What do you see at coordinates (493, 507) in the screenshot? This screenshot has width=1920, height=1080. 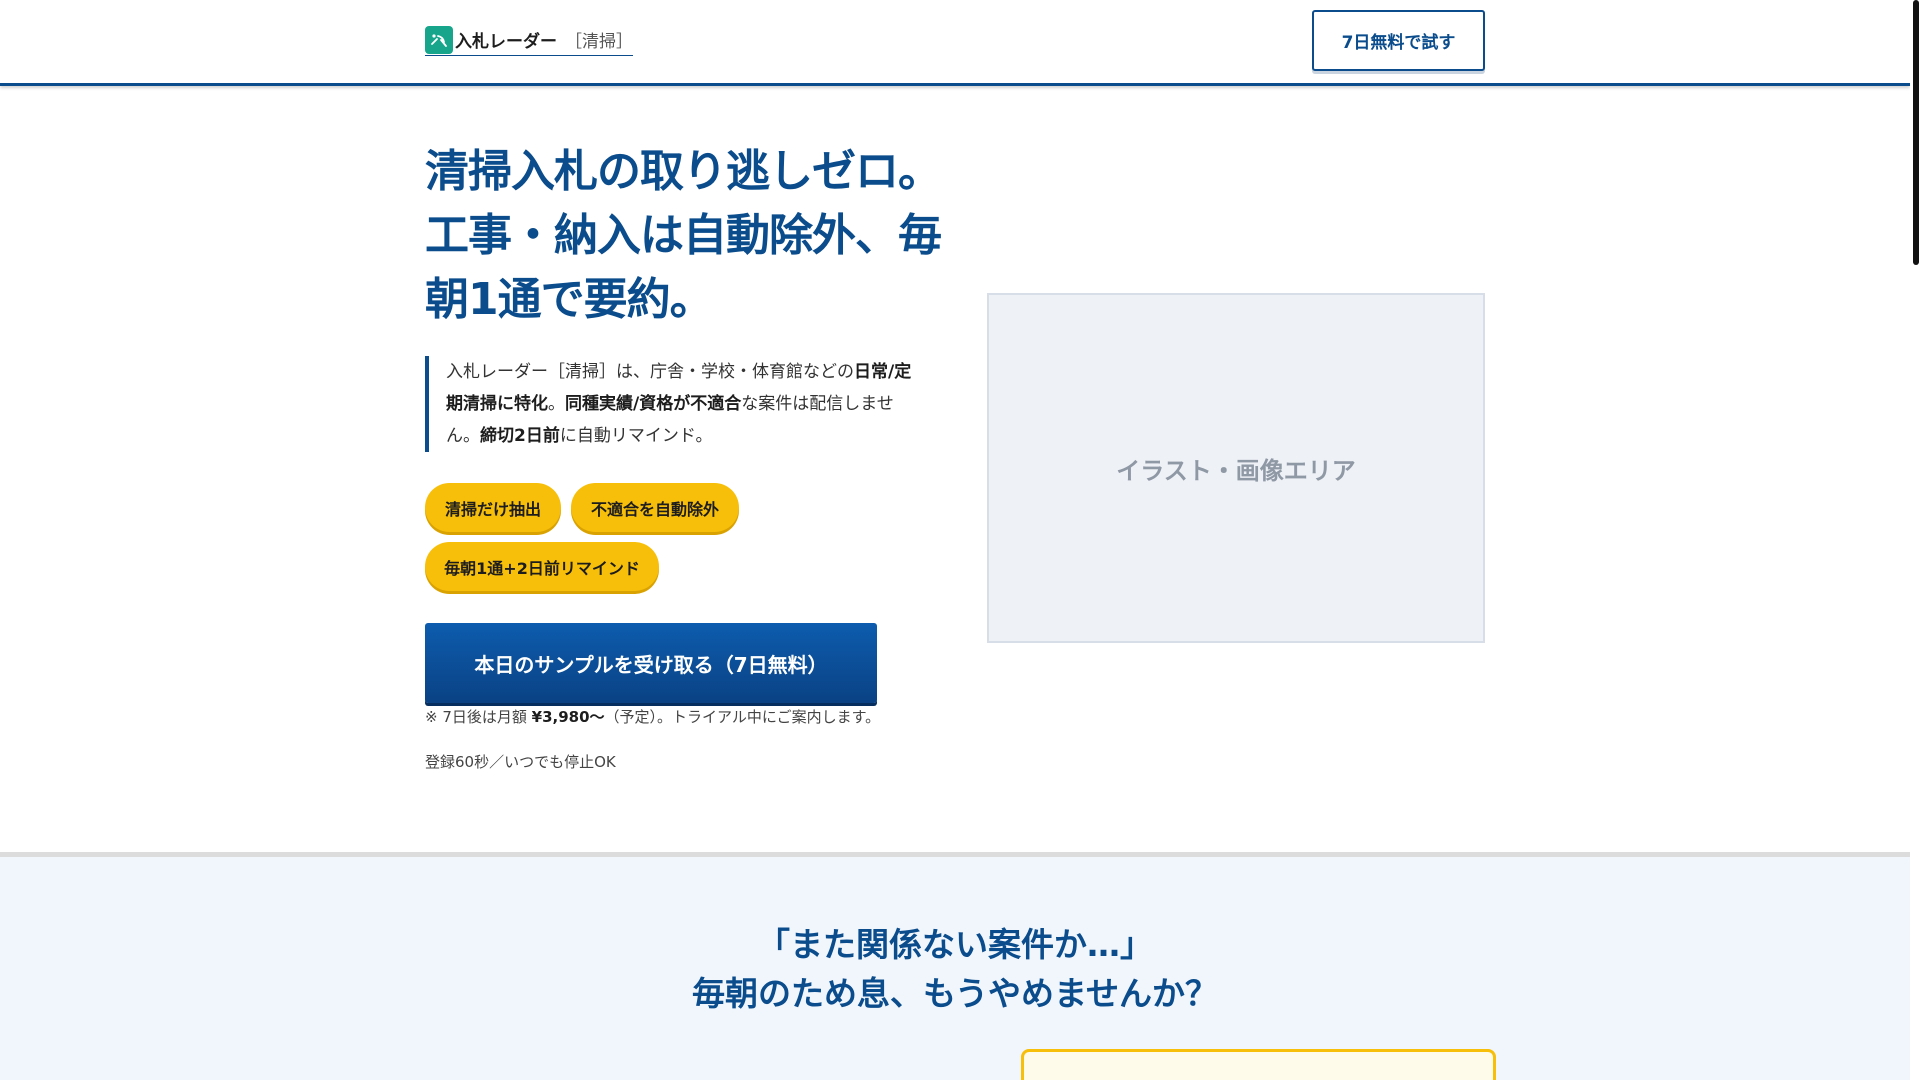 I see `feature-chip: 清掃だけ抽出` at bounding box center [493, 507].